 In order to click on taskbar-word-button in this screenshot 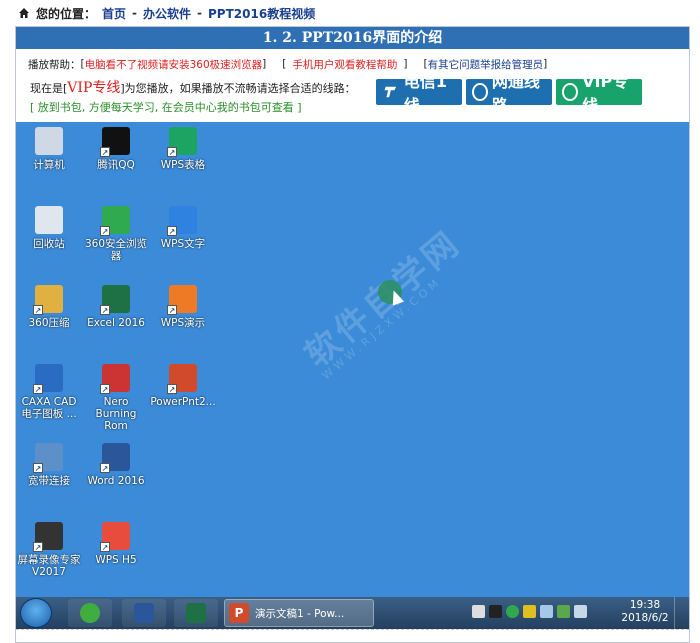, I will do `click(144, 613)`.